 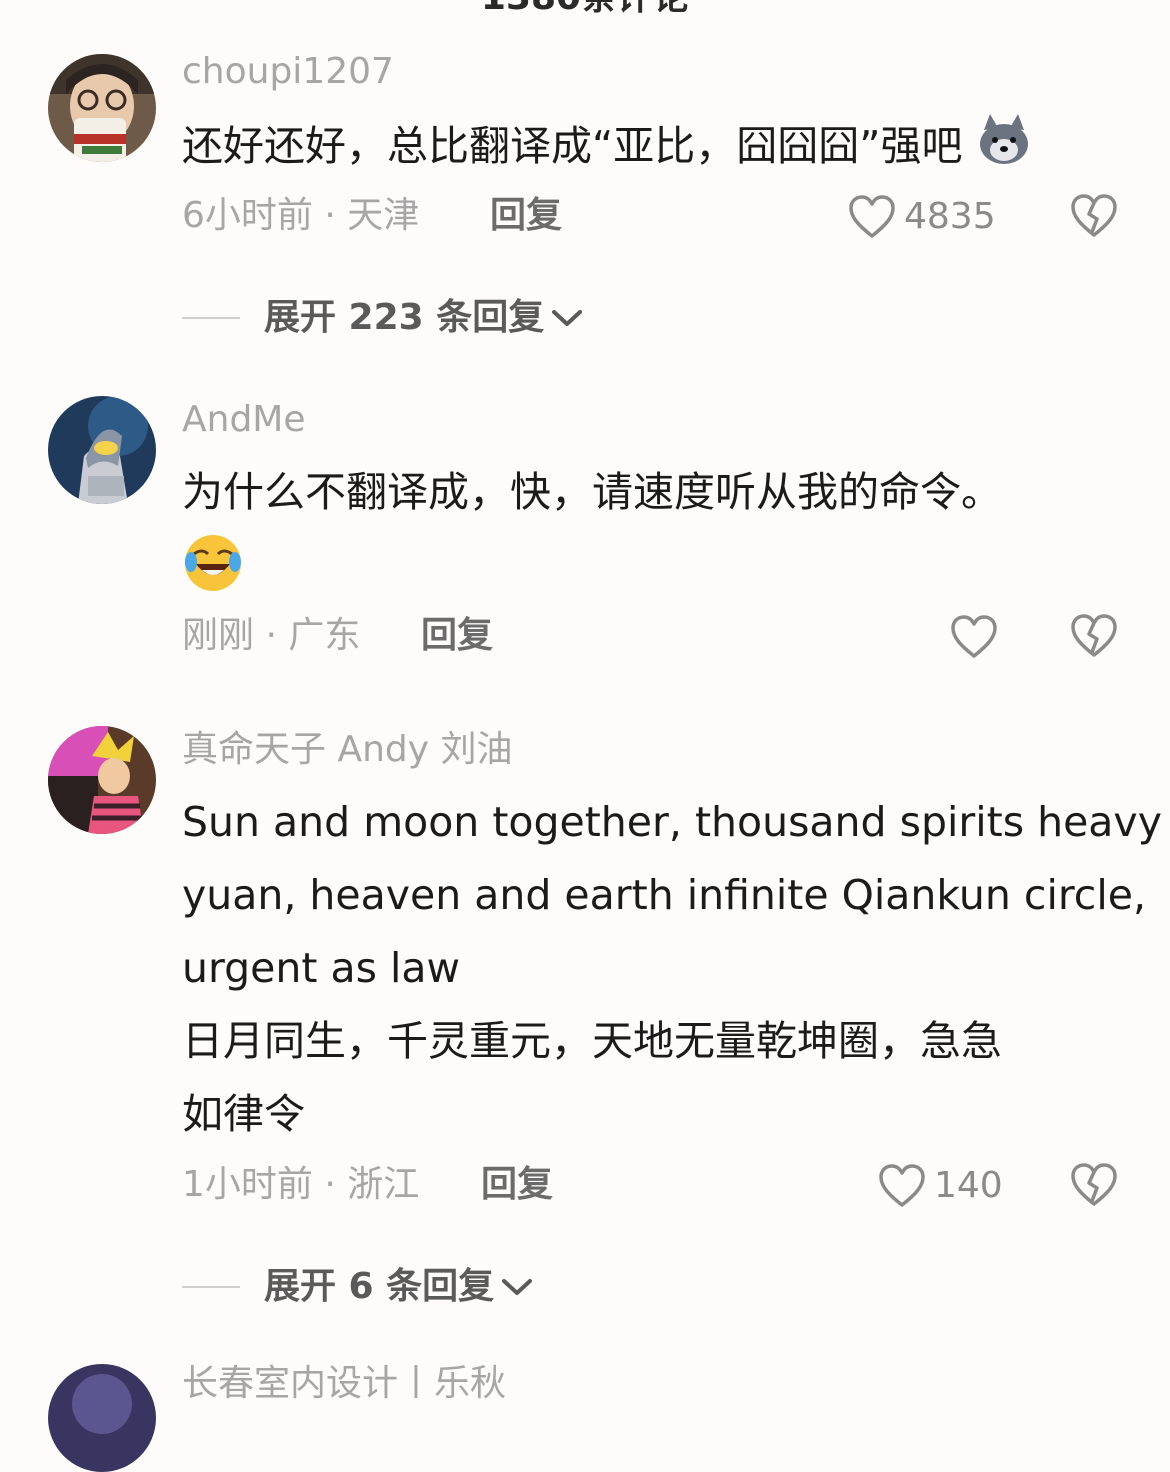 I want to click on comment-time-location: 6小时前 · 天津, so click(x=301, y=215).